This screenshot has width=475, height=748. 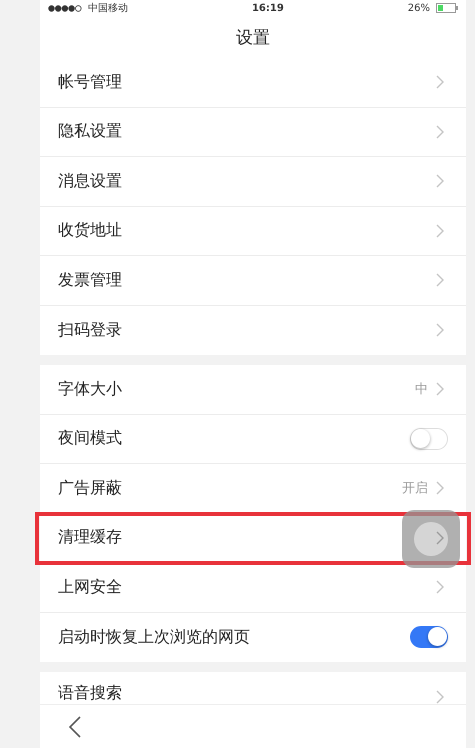 I want to click on setting-value: 中, so click(x=421, y=389).